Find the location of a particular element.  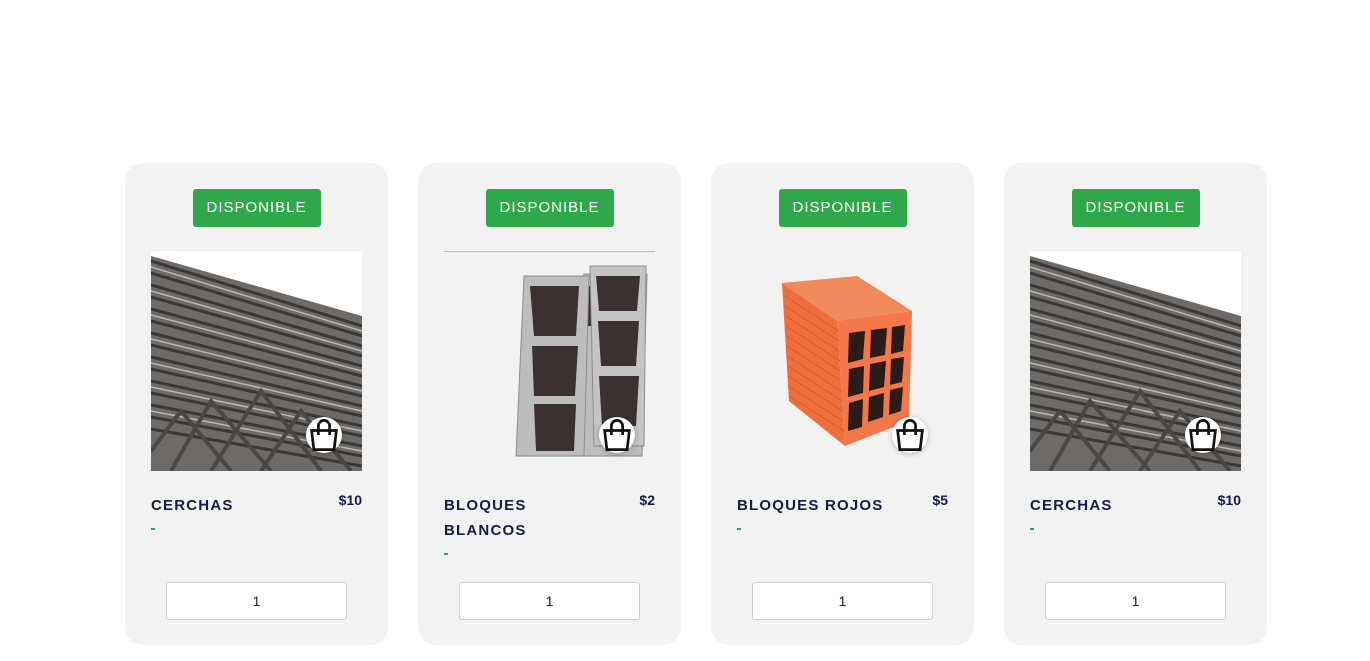

product-price: $2 is located at coordinates (647, 500).